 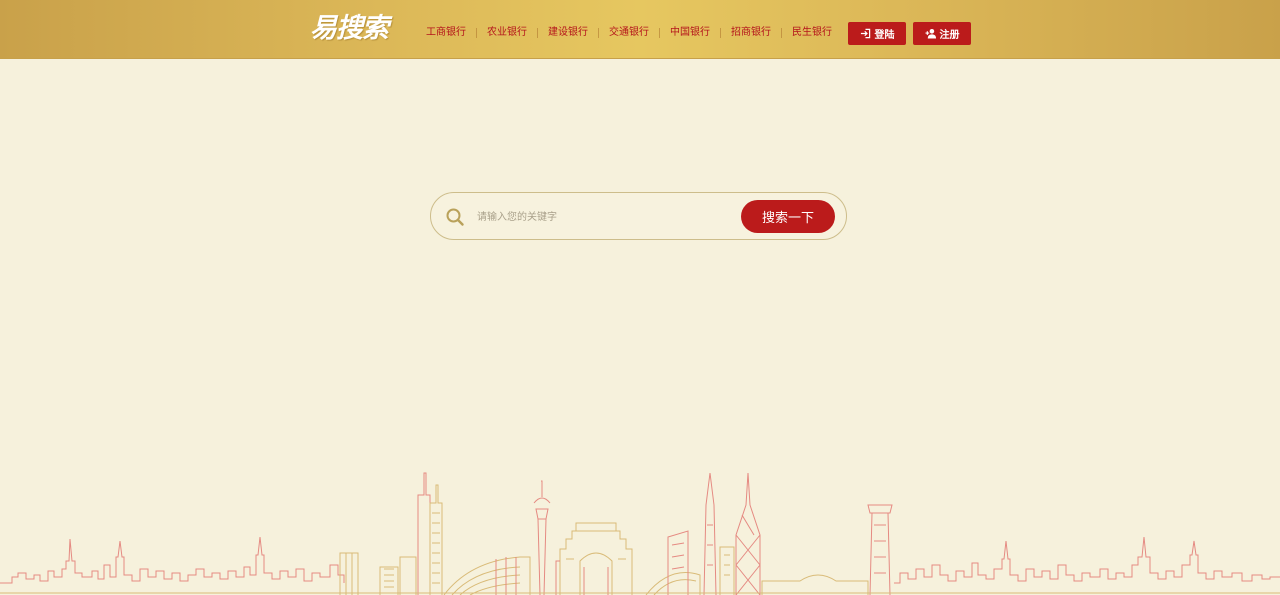 What do you see at coordinates (931, 34) in the screenshot?
I see `add-user-icon` at bounding box center [931, 34].